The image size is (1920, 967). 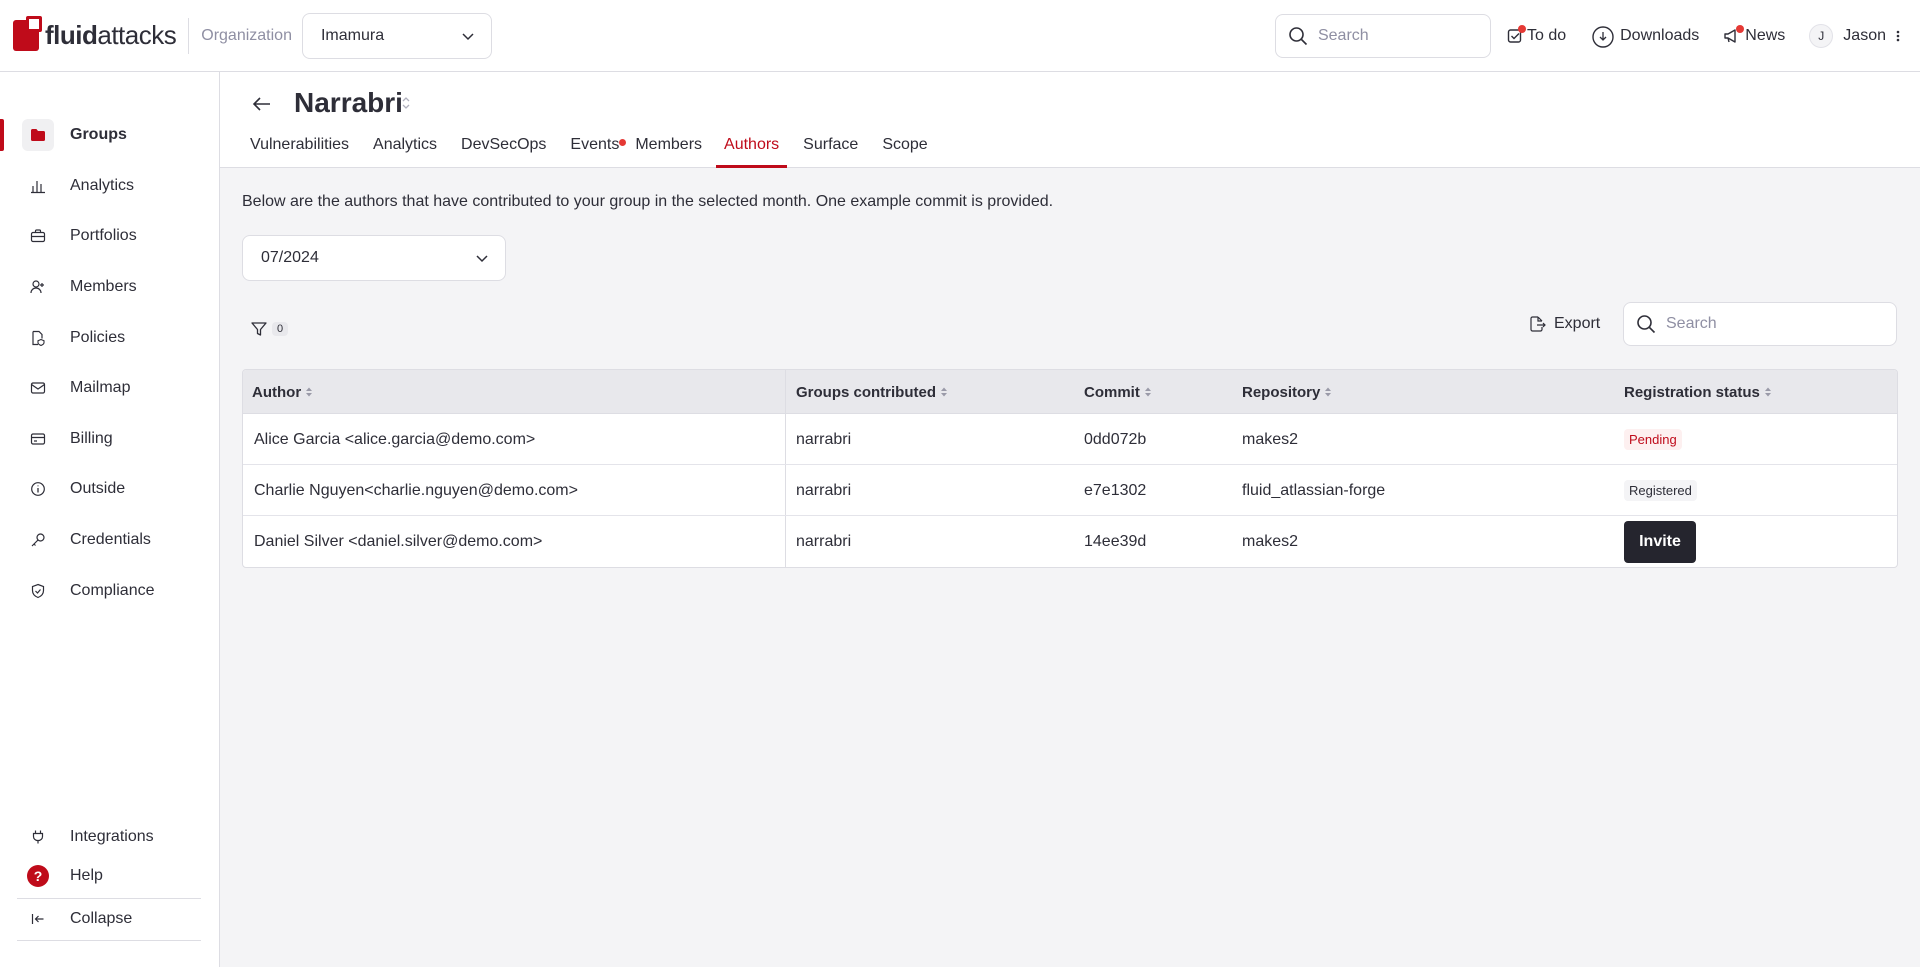 I want to click on author-cell: Daniel Silver <daniel.silver@demo.com>, so click(x=398, y=541).